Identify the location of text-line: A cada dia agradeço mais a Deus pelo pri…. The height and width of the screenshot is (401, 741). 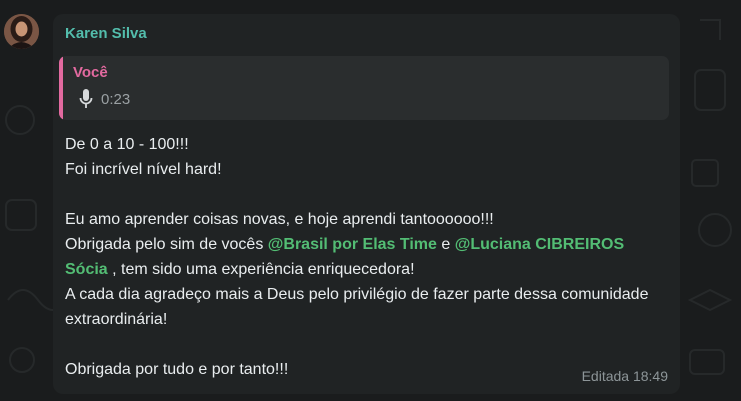
(359, 307).